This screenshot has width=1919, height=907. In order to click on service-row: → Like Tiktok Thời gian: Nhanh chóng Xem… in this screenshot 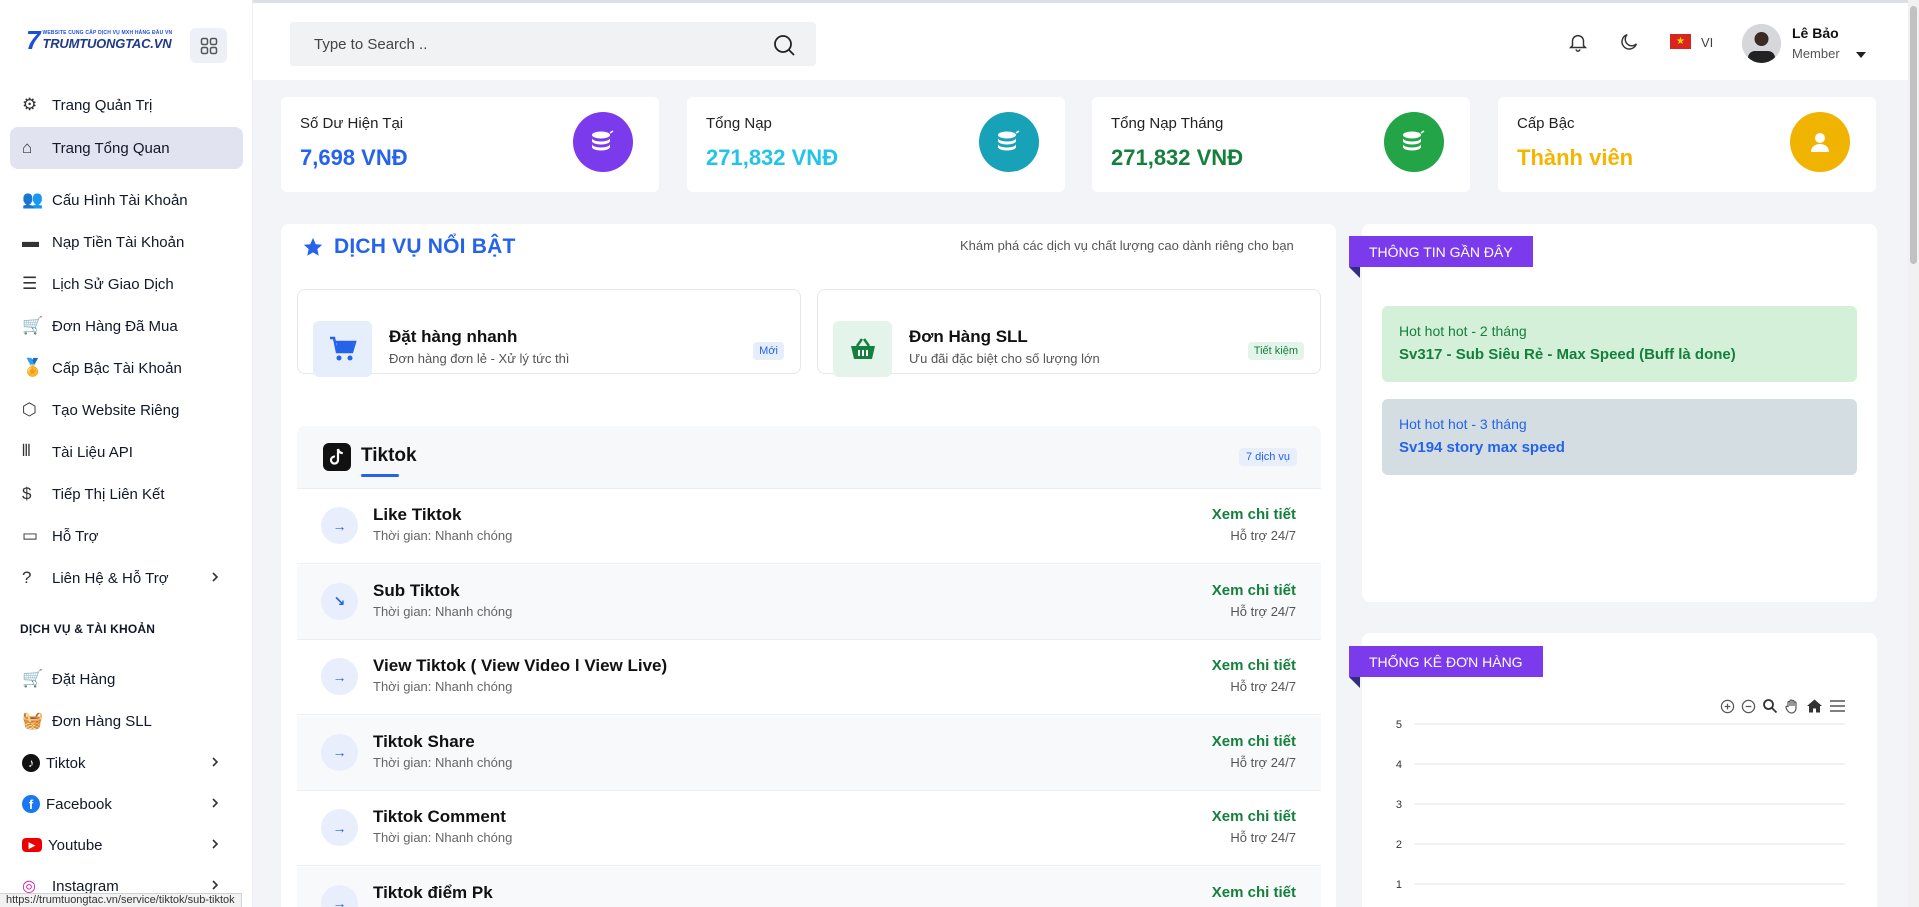, I will do `click(809, 526)`.